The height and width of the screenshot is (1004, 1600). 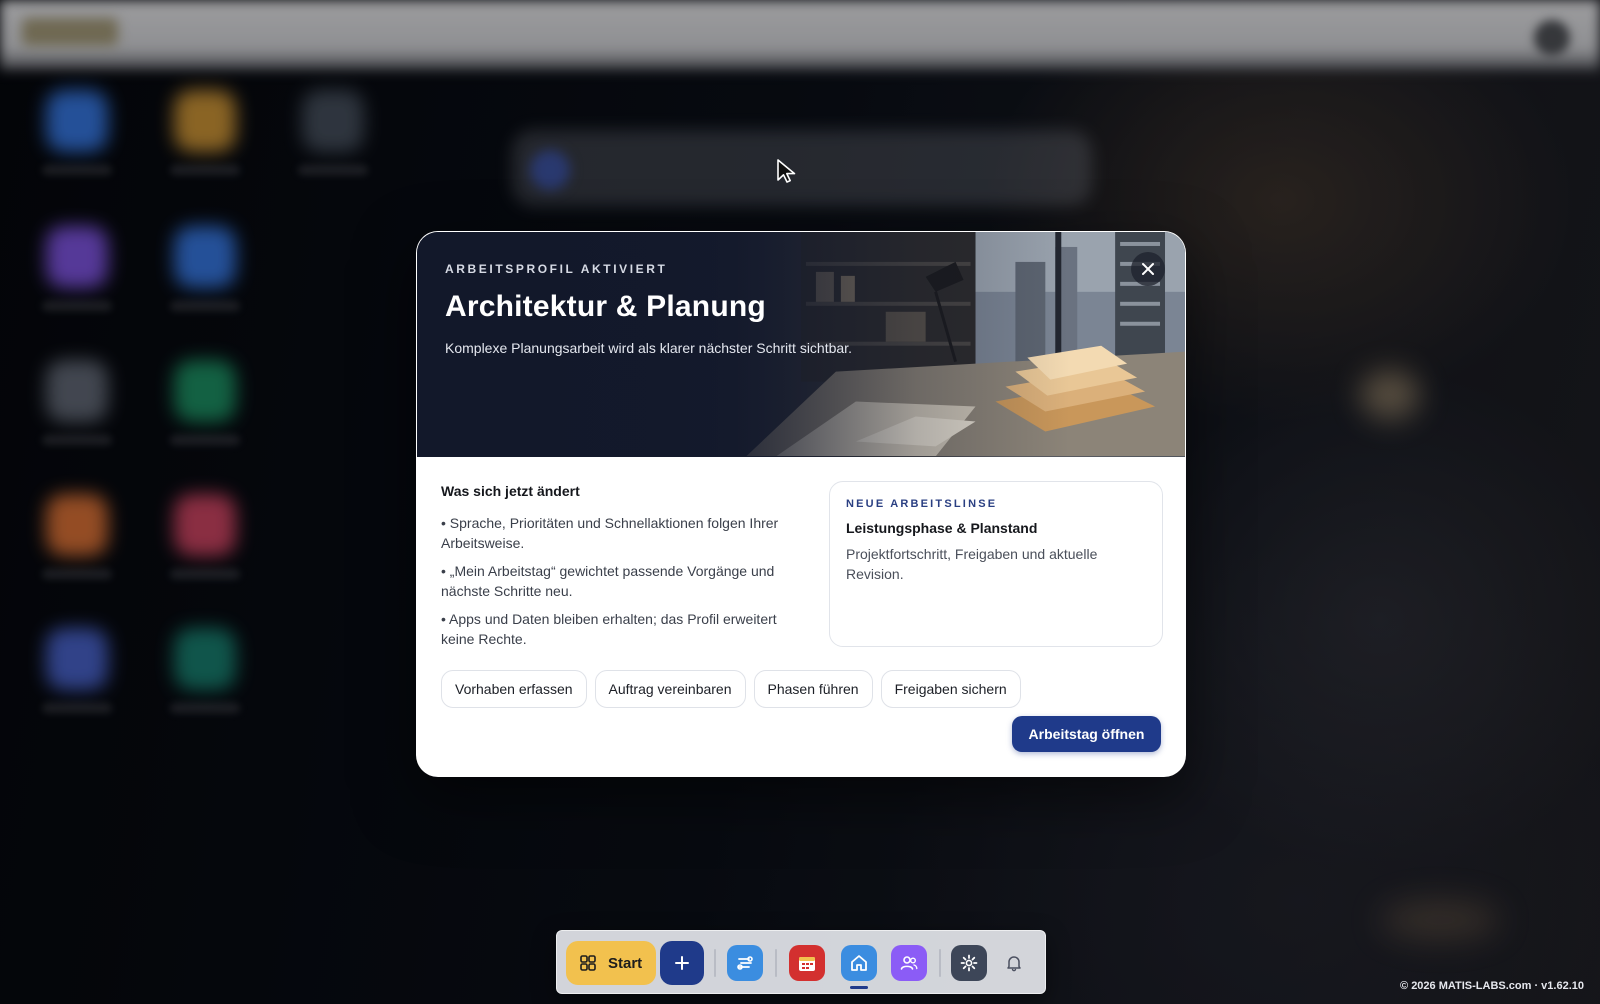 I want to click on dialog-title: Architektur & Planung, so click(x=605, y=306).